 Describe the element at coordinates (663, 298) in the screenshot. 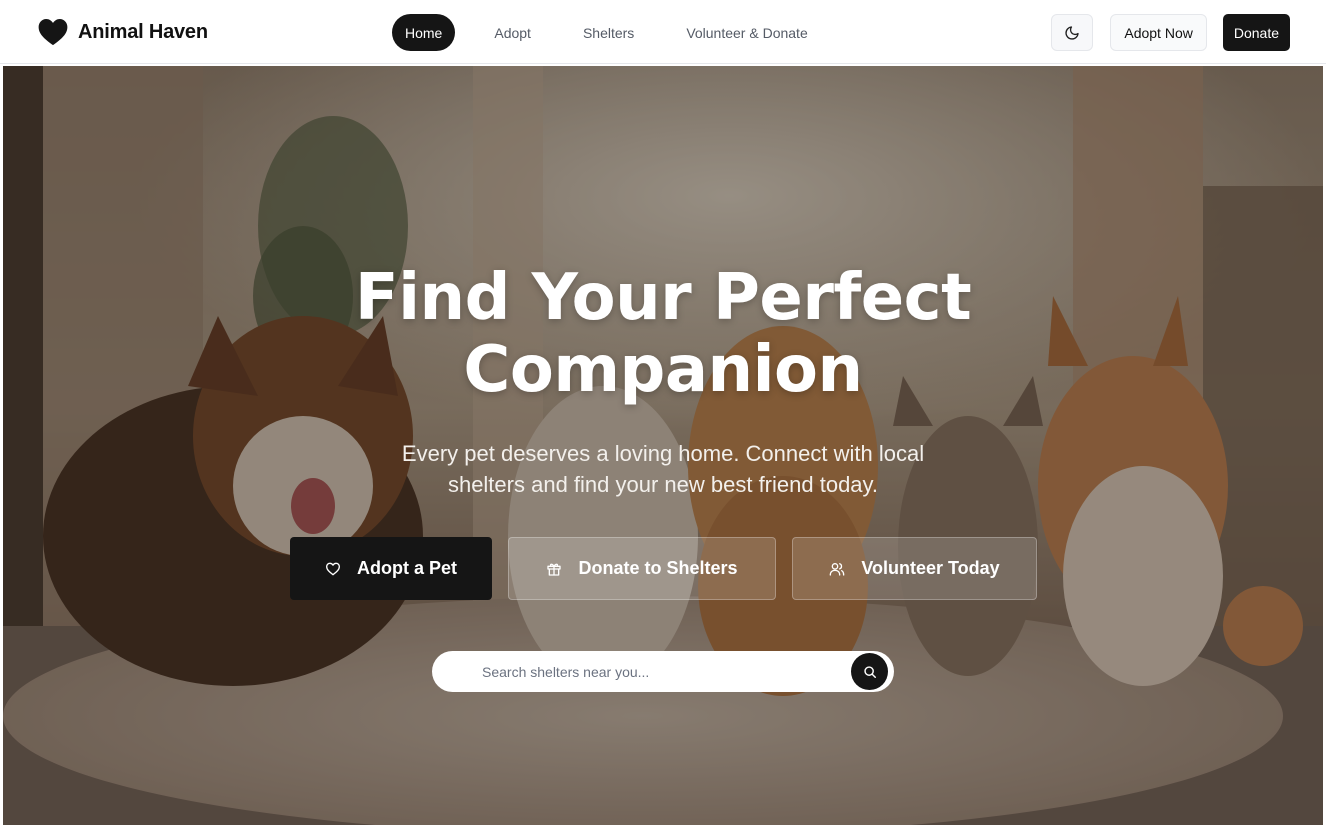

I see `hero-title-line-1: Find Your Perfect` at that location.